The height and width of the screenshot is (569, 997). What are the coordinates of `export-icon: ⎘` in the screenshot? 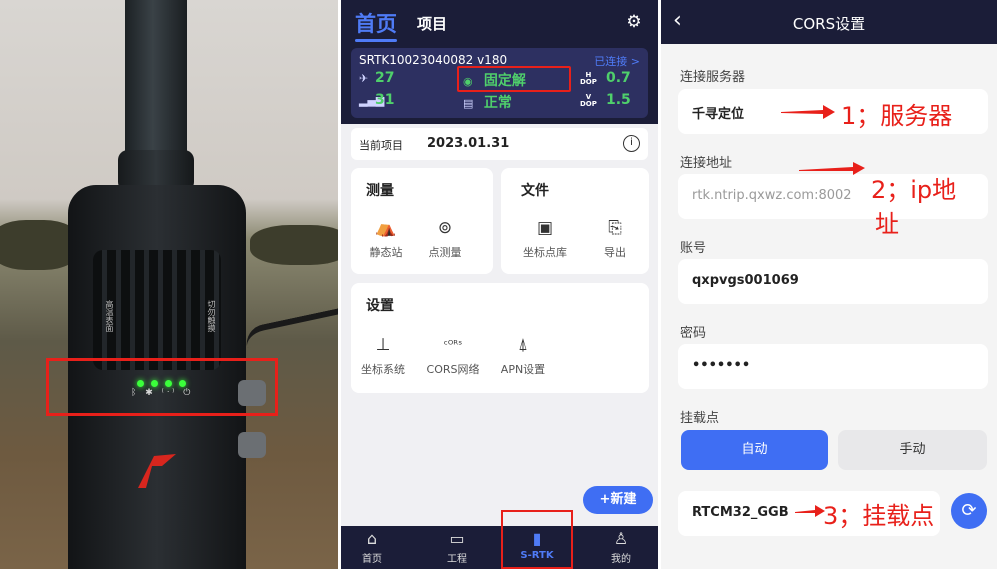 It's located at (615, 228).